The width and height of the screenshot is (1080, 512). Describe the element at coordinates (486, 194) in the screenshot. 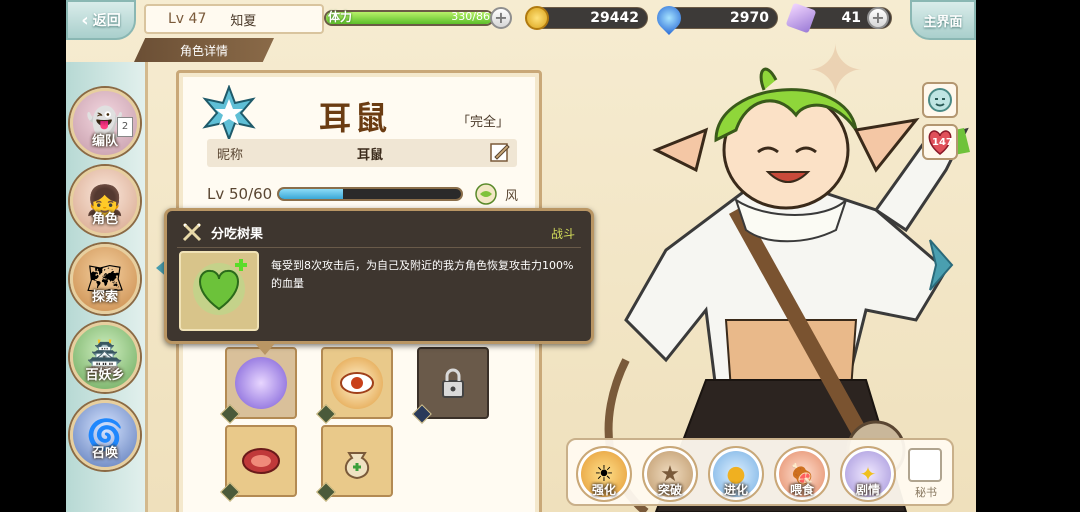

I see `wind-element-icon` at that location.